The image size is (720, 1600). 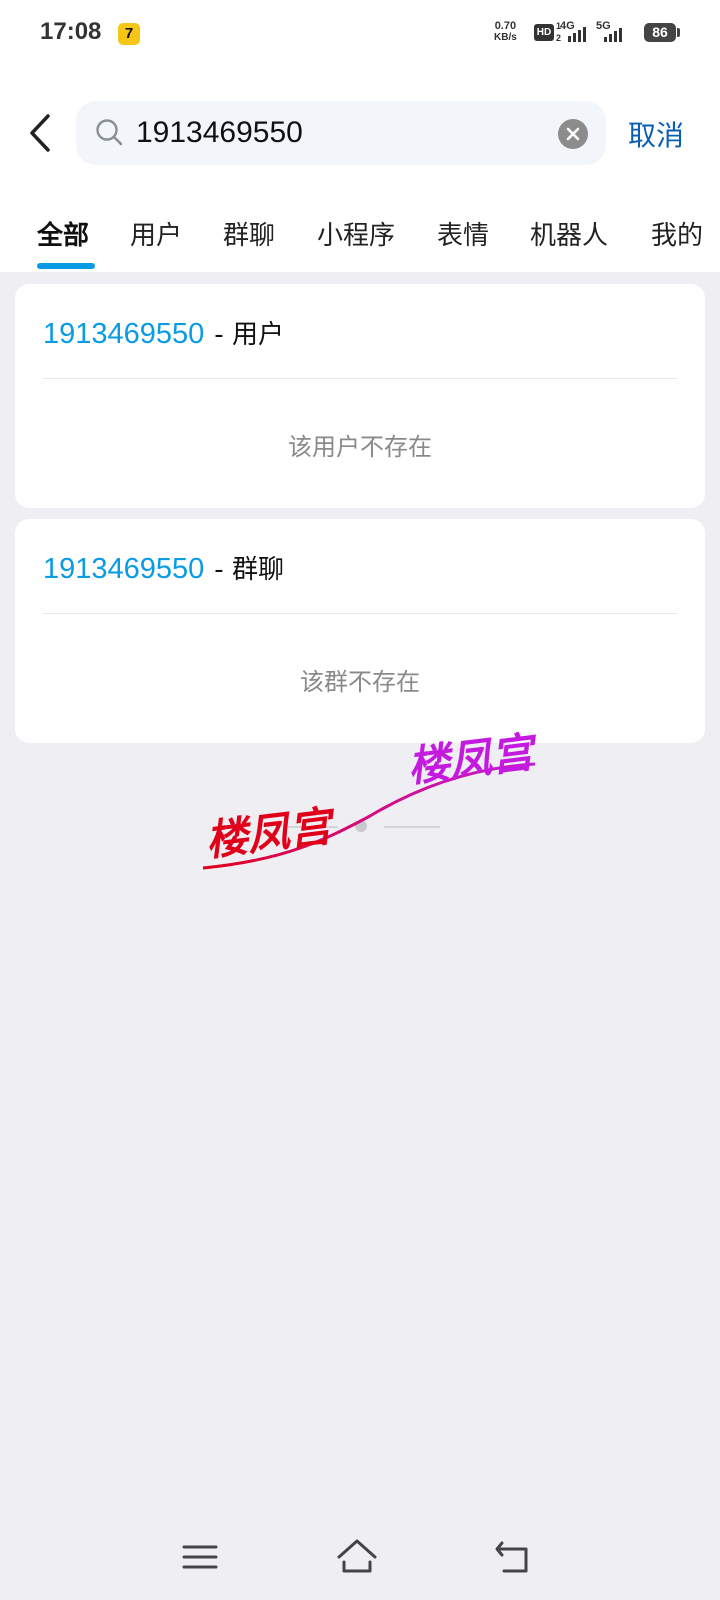 I want to click on tab-mini-programs: 小程序, so click(x=356, y=233).